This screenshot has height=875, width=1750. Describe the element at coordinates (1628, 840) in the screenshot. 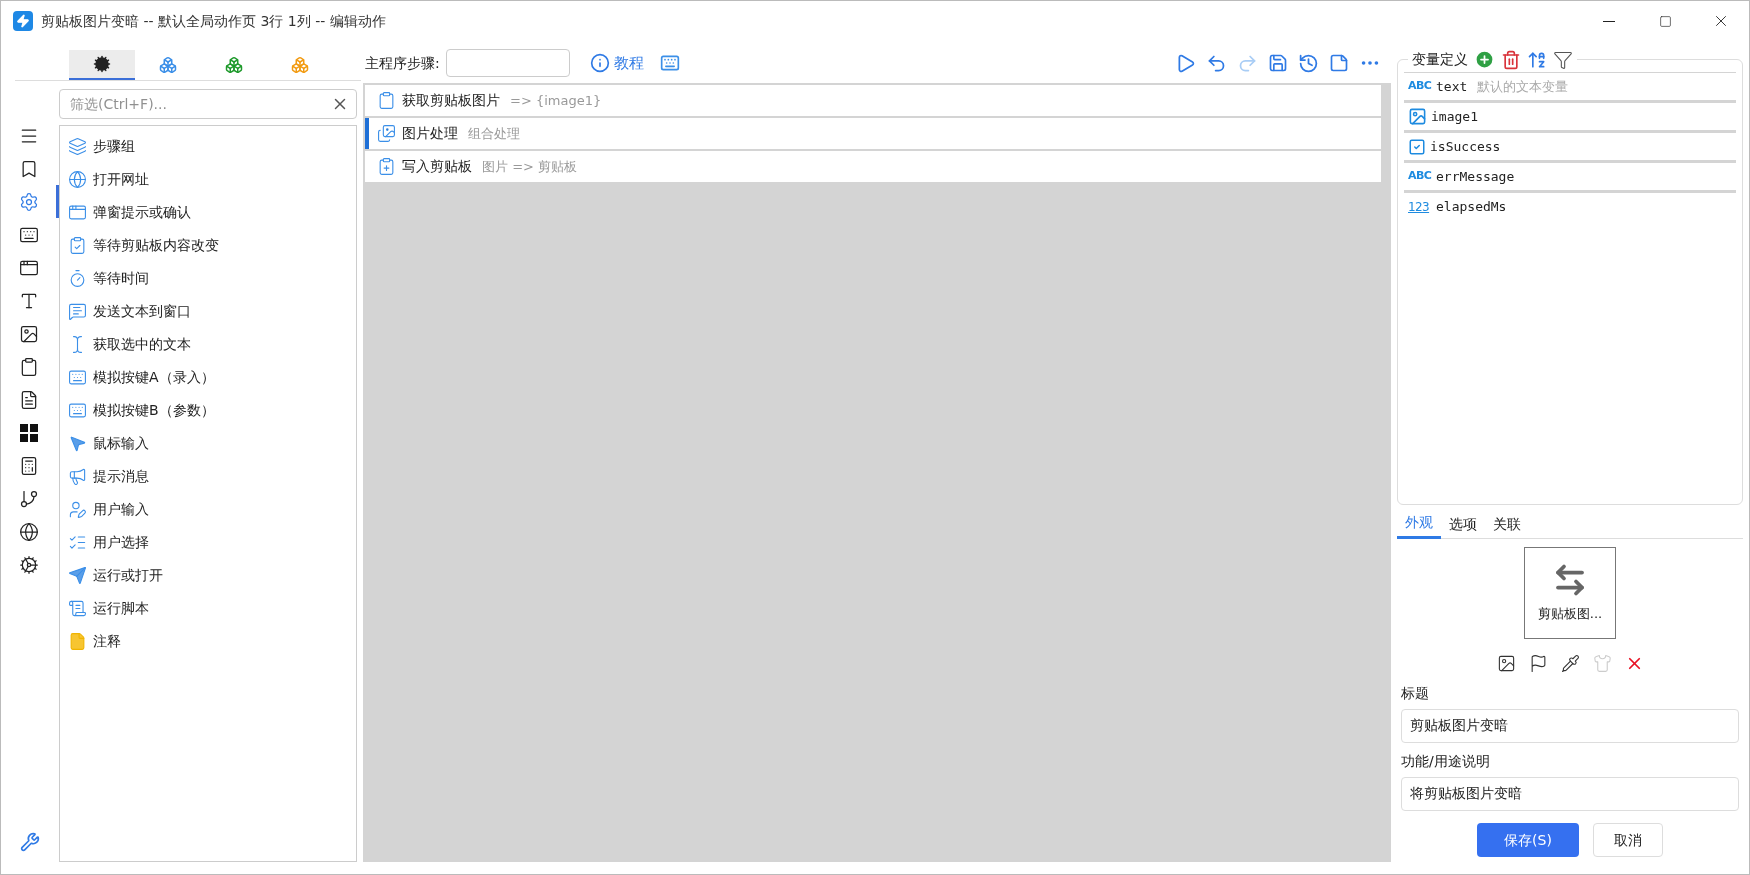

I see `cancel-button: 取消` at that location.